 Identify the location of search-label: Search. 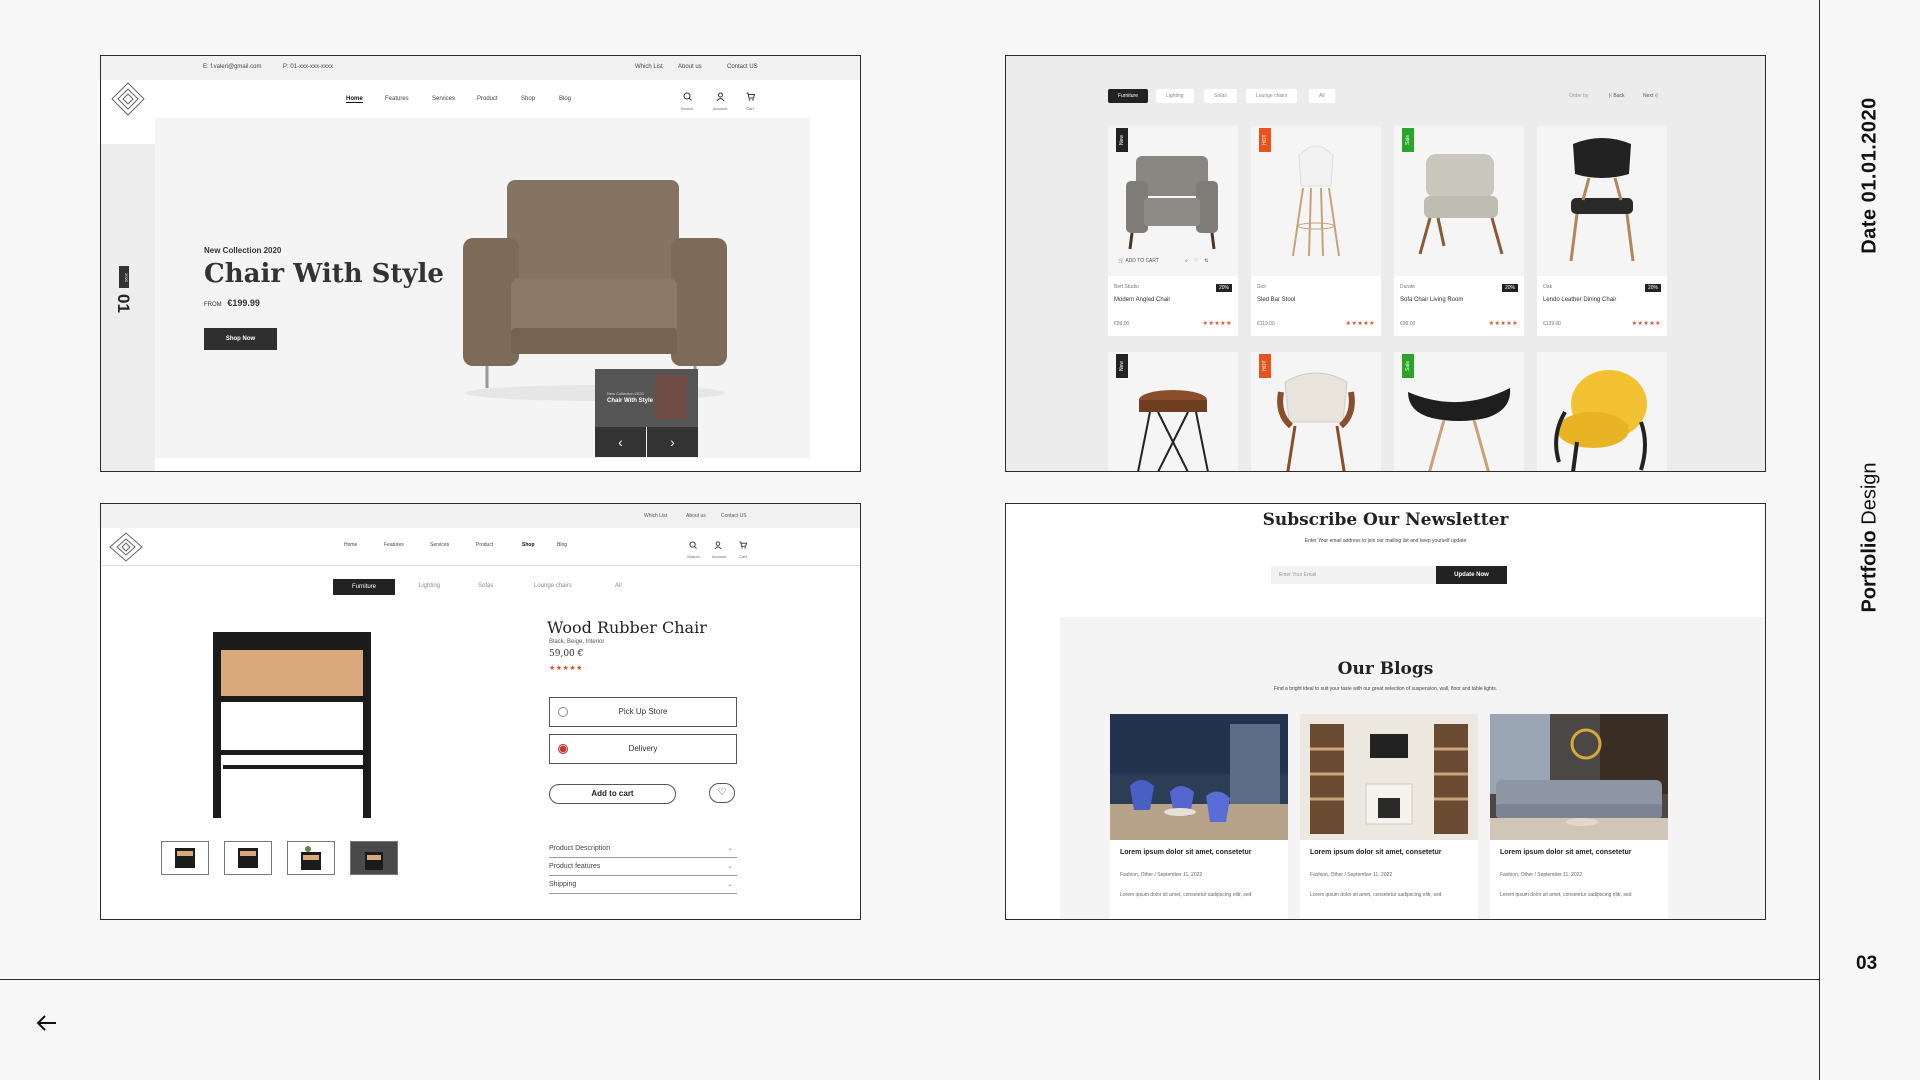
(687, 108).